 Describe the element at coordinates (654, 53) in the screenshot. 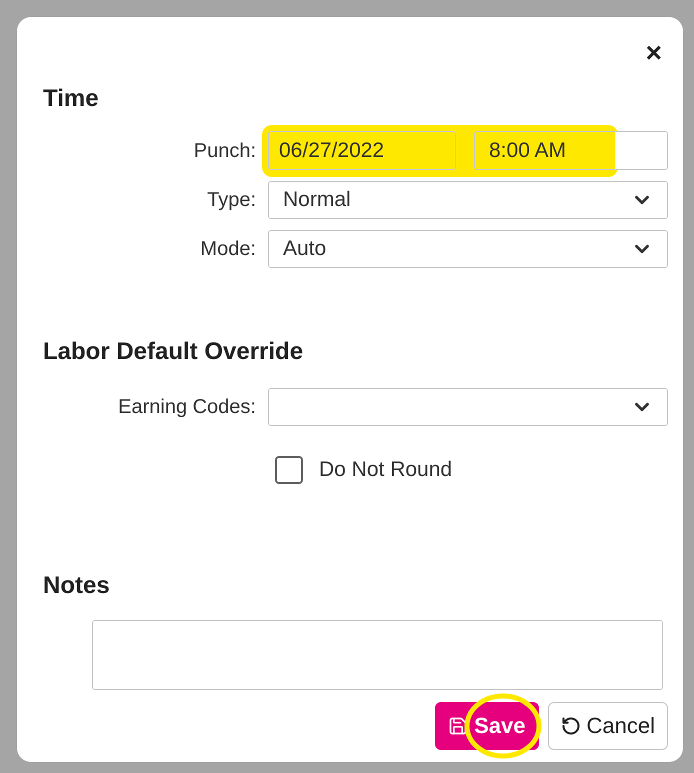

I see `close-button: ×` at that location.